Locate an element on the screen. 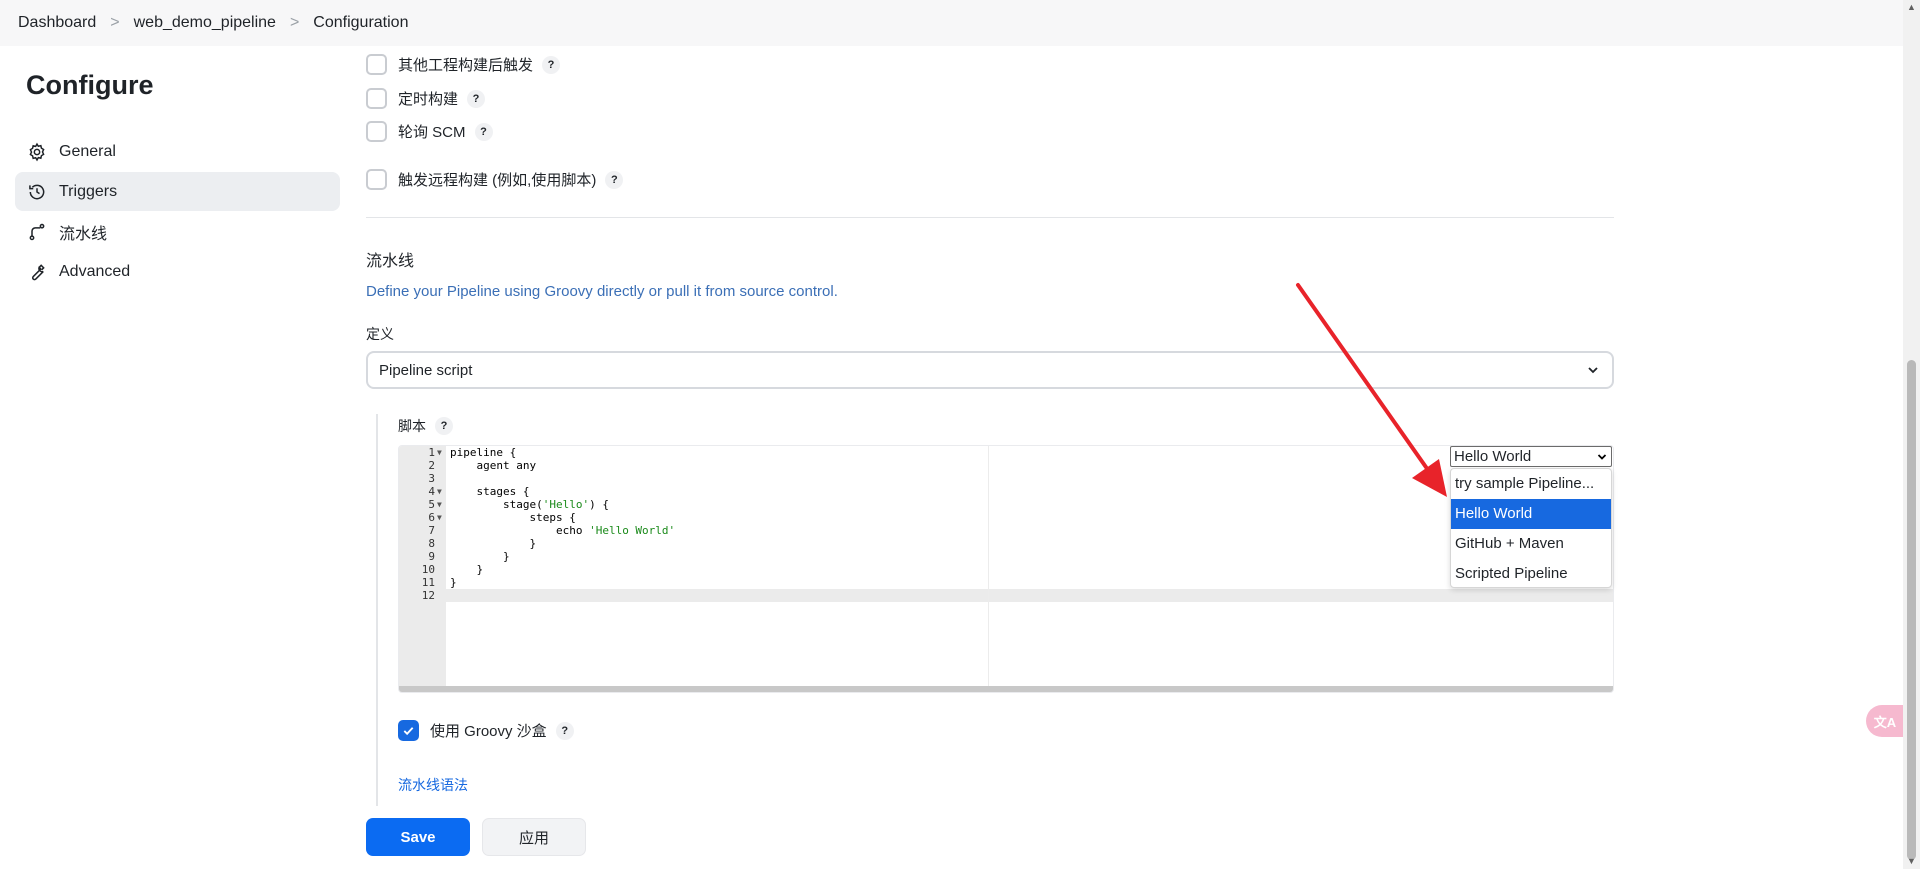 The image size is (1920, 869). line-number: 1 is located at coordinates (431, 452).